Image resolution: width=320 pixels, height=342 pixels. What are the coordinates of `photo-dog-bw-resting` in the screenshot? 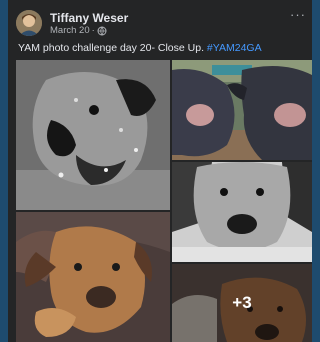 It's located at (242, 212).